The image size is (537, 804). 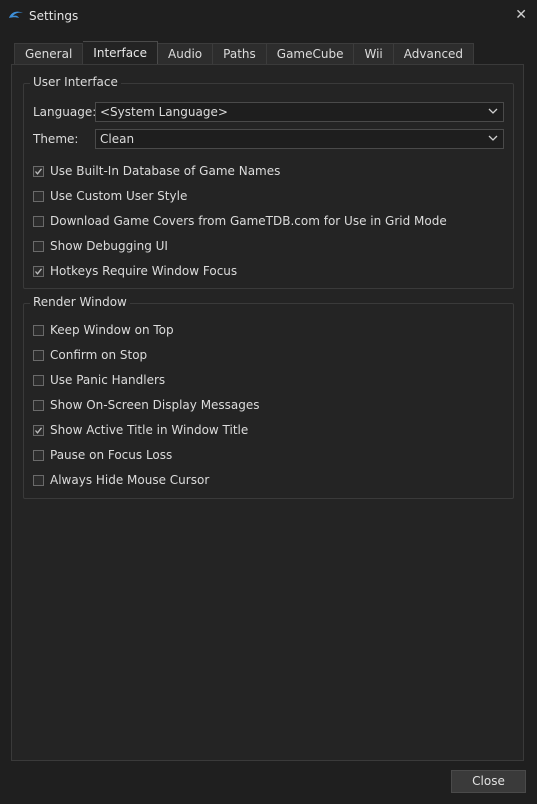 What do you see at coordinates (65, 112) in the screenshot?
I see `language-label: Language:` at bounding box center [65, 112].